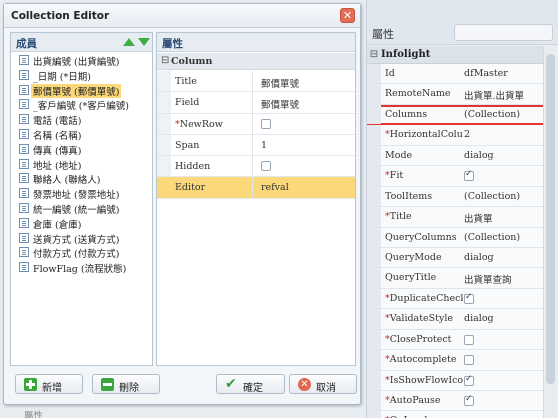 The height and width of the screenshot is (418, 558). Describe the element at coordinates (76, 255) in the screenshot. I see `member-label: 付款方式 (付款方式)` at that location.